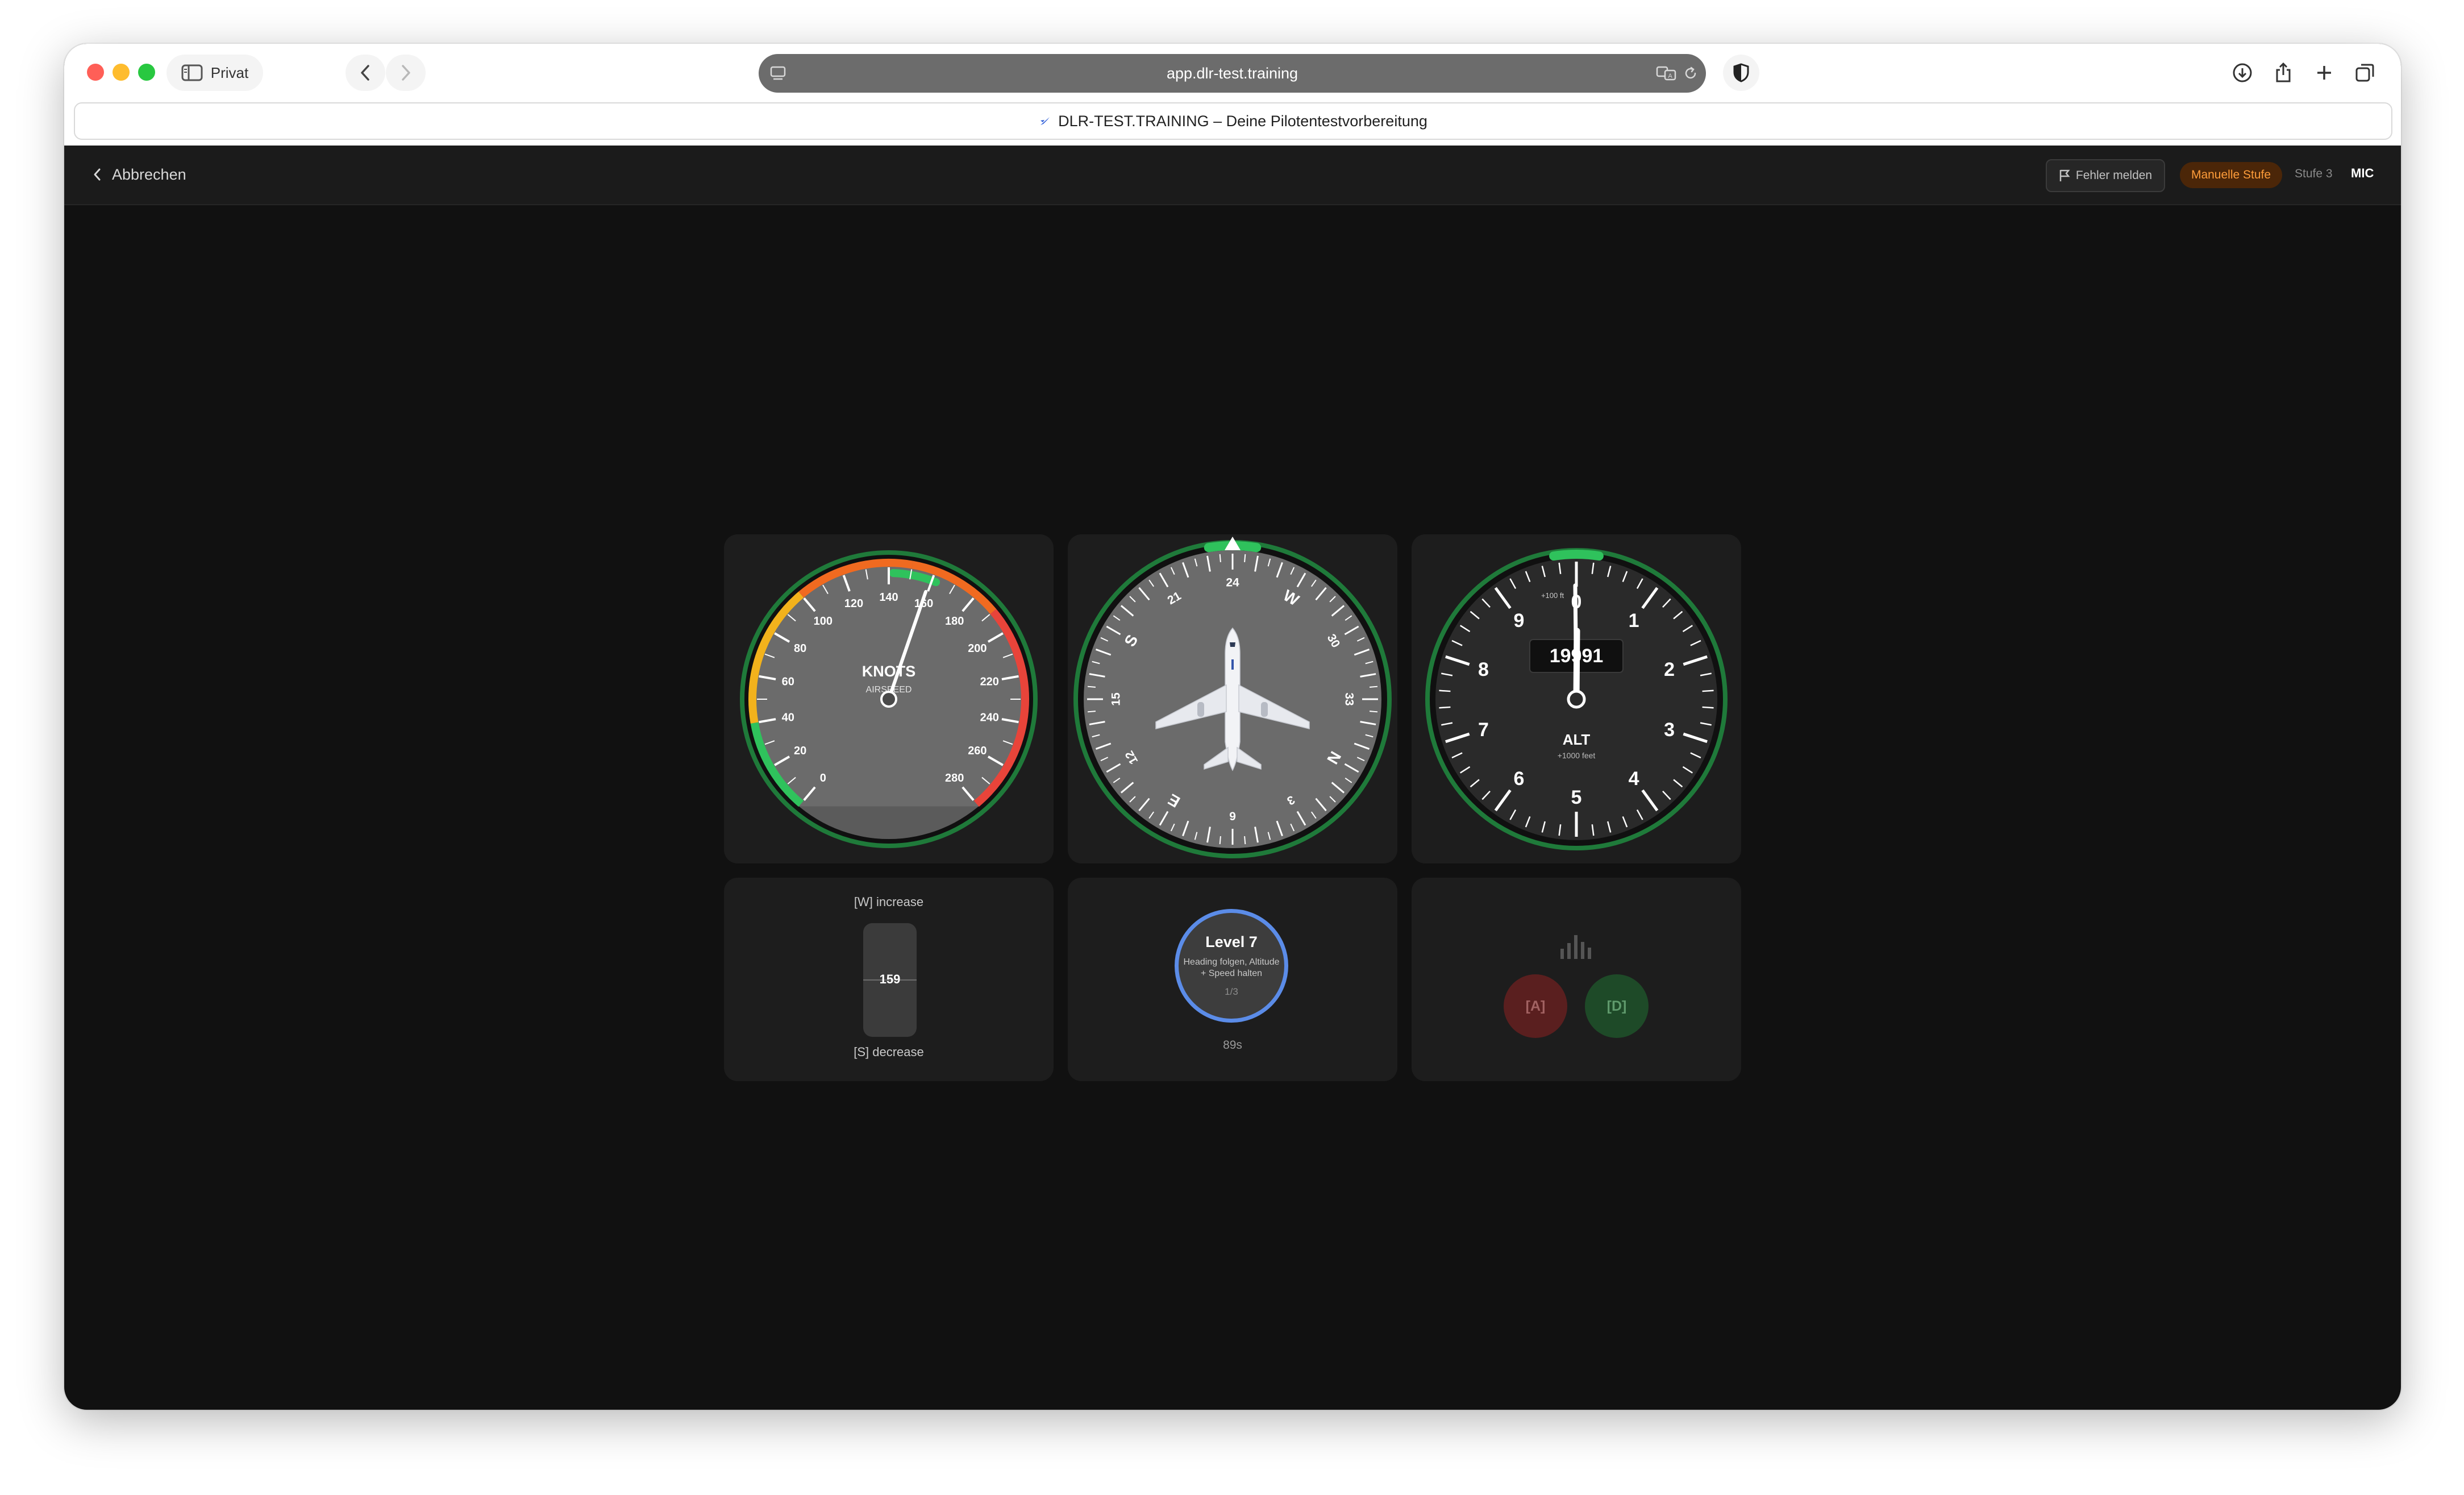 This screenshot has height=1495, width=2464. I want to click on url-text: app.dlr-test.training, so click(1232, 73).